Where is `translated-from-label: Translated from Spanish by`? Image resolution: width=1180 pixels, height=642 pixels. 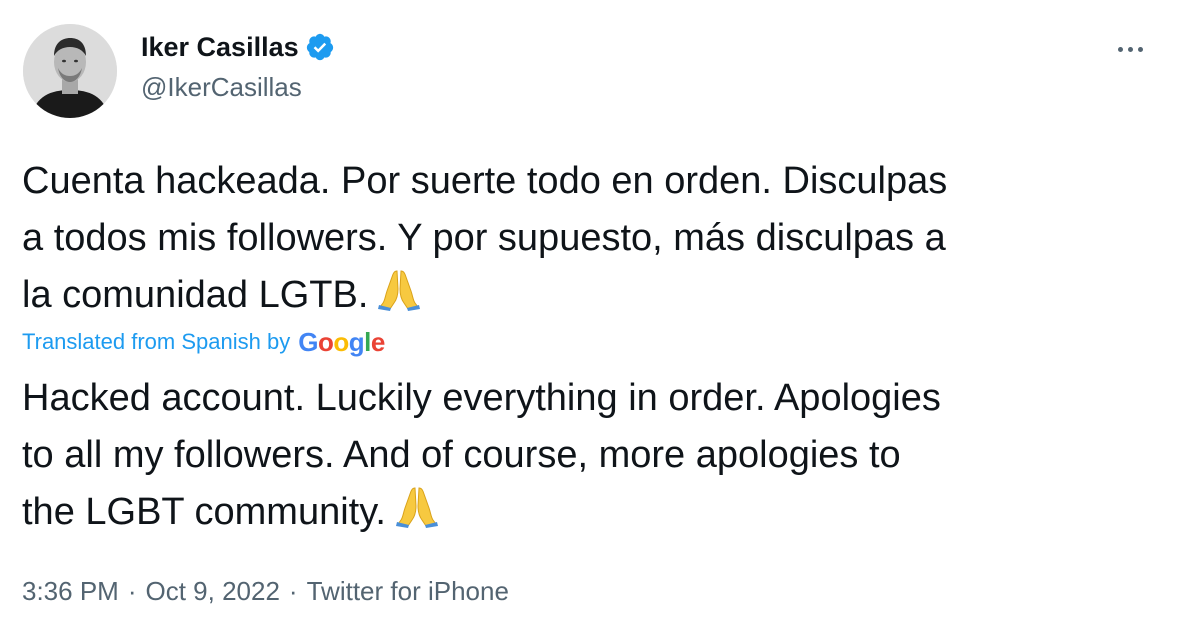
translated-from-label: Translated from Spanish by is located at coordinates (156, 342).